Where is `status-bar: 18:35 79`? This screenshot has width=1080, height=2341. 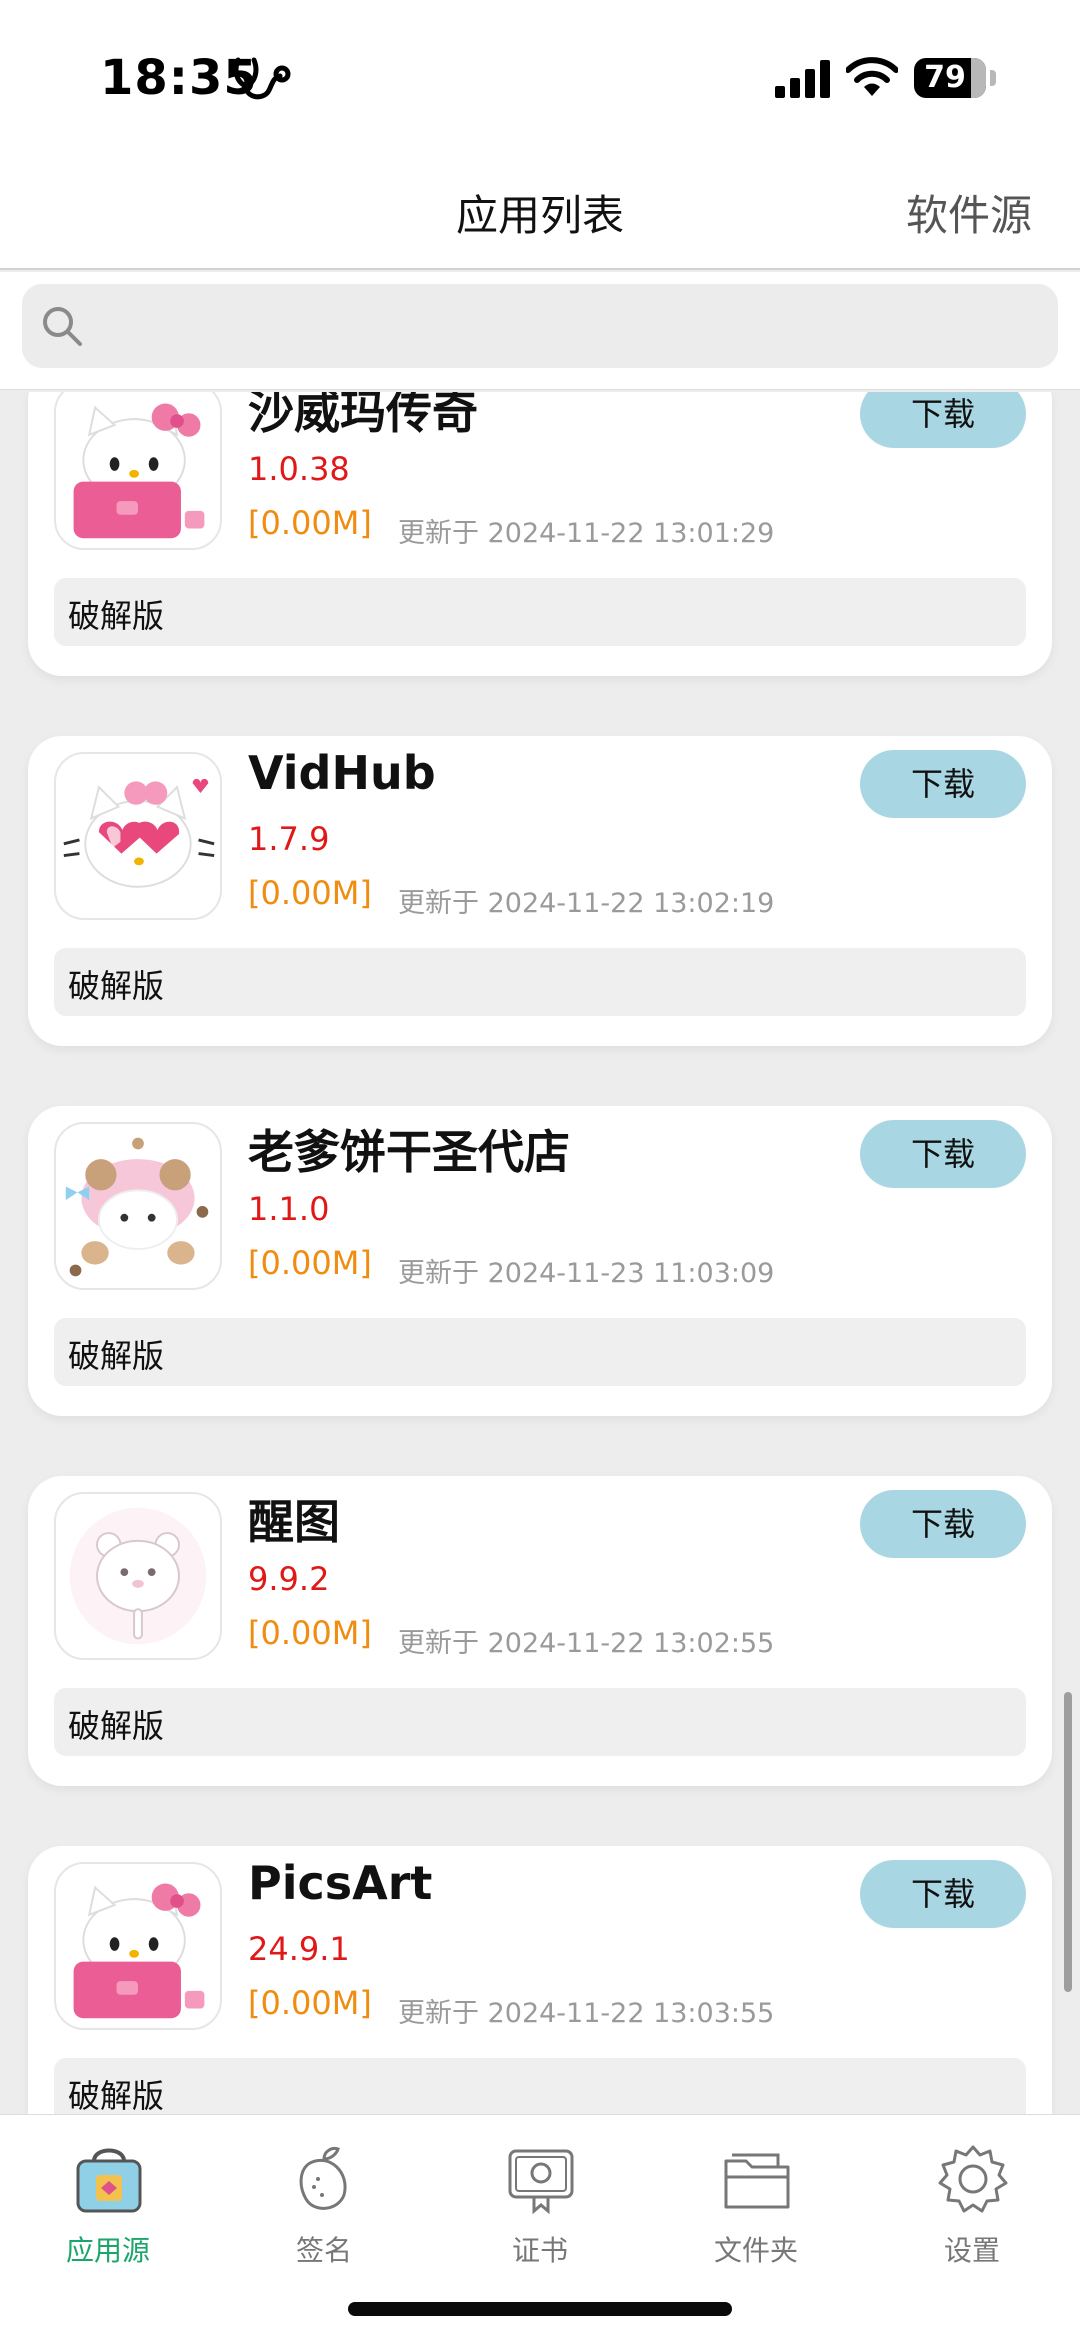 status-bar: 18:35 79 is located at coordinates (540, 80).